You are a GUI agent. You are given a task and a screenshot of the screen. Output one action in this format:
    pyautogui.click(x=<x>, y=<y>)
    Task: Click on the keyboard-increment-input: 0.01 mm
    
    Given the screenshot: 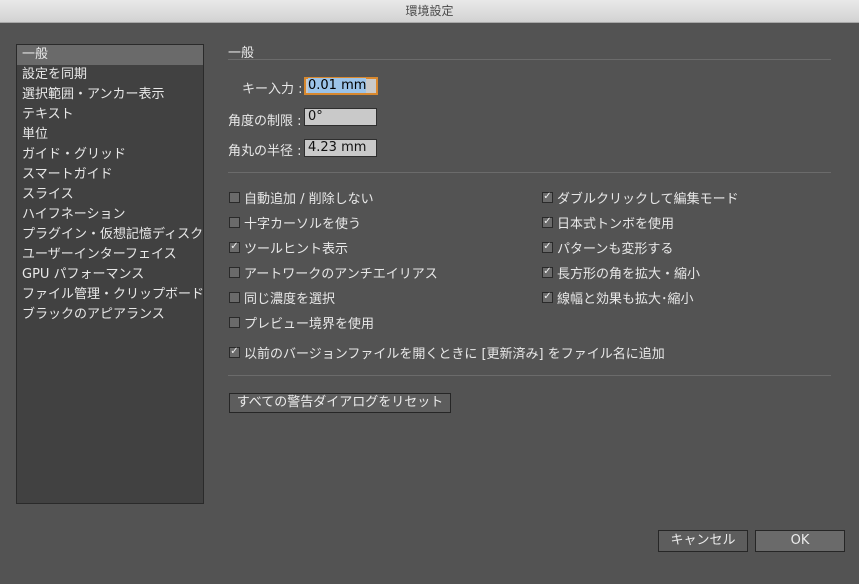 What is the action you would take?
    pyautogui.click(x=341, y=86)
    